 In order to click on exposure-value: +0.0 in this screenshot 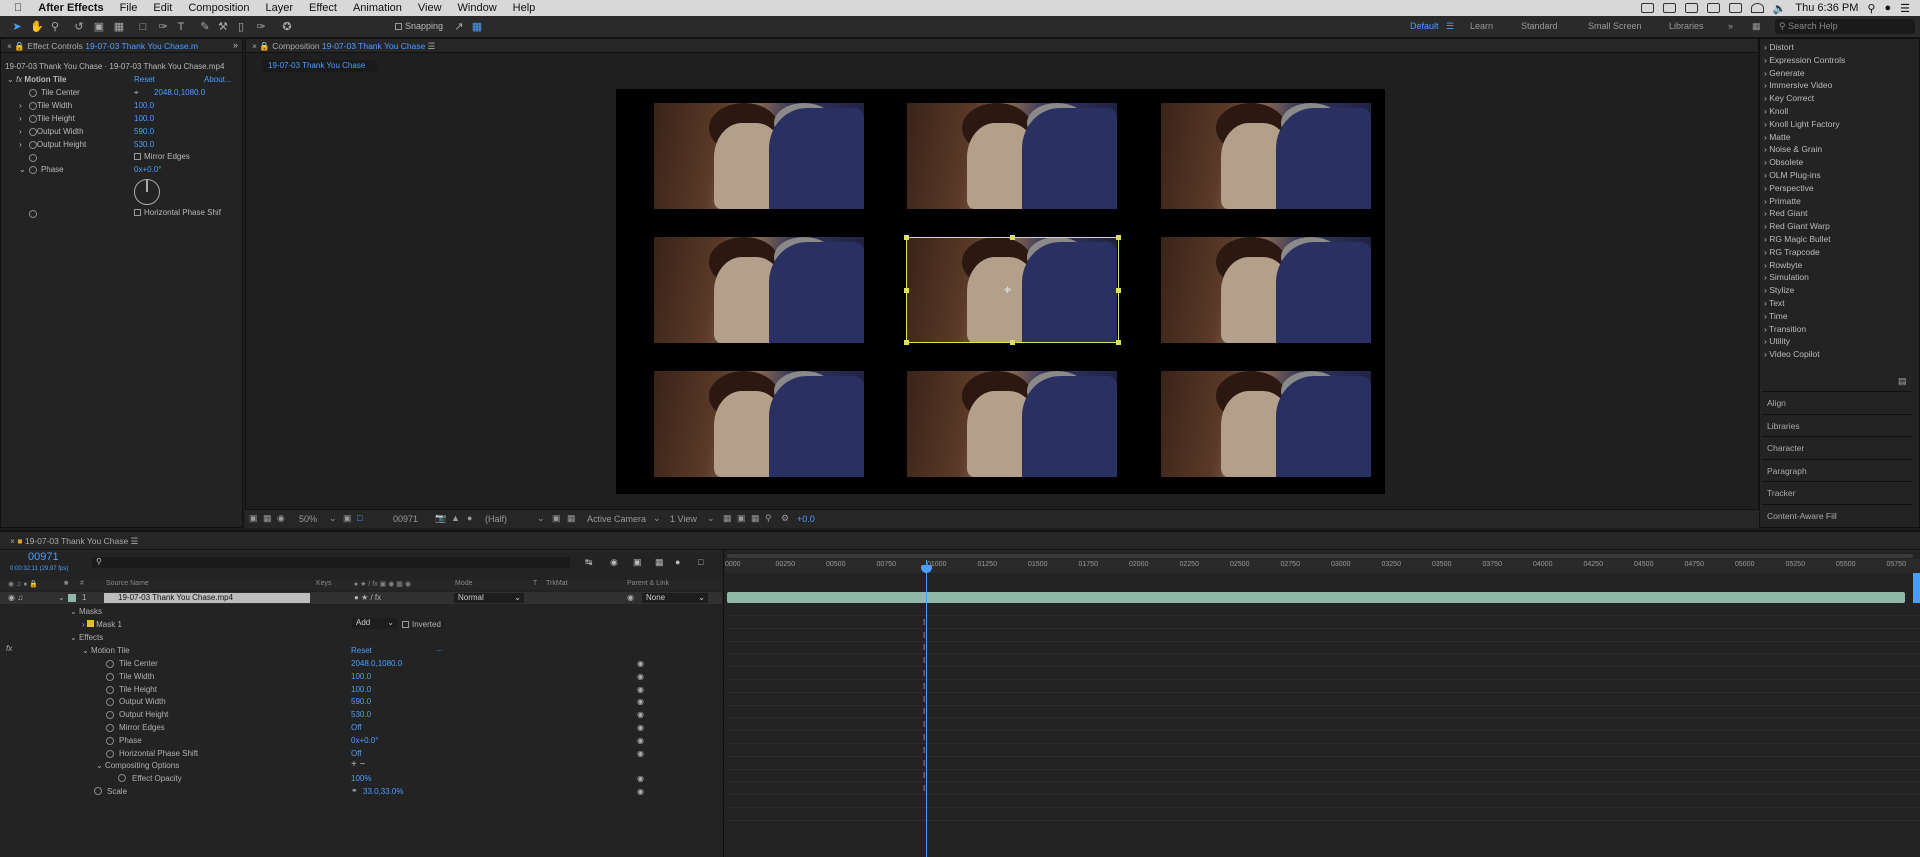, I will do `click(806, 519)`.